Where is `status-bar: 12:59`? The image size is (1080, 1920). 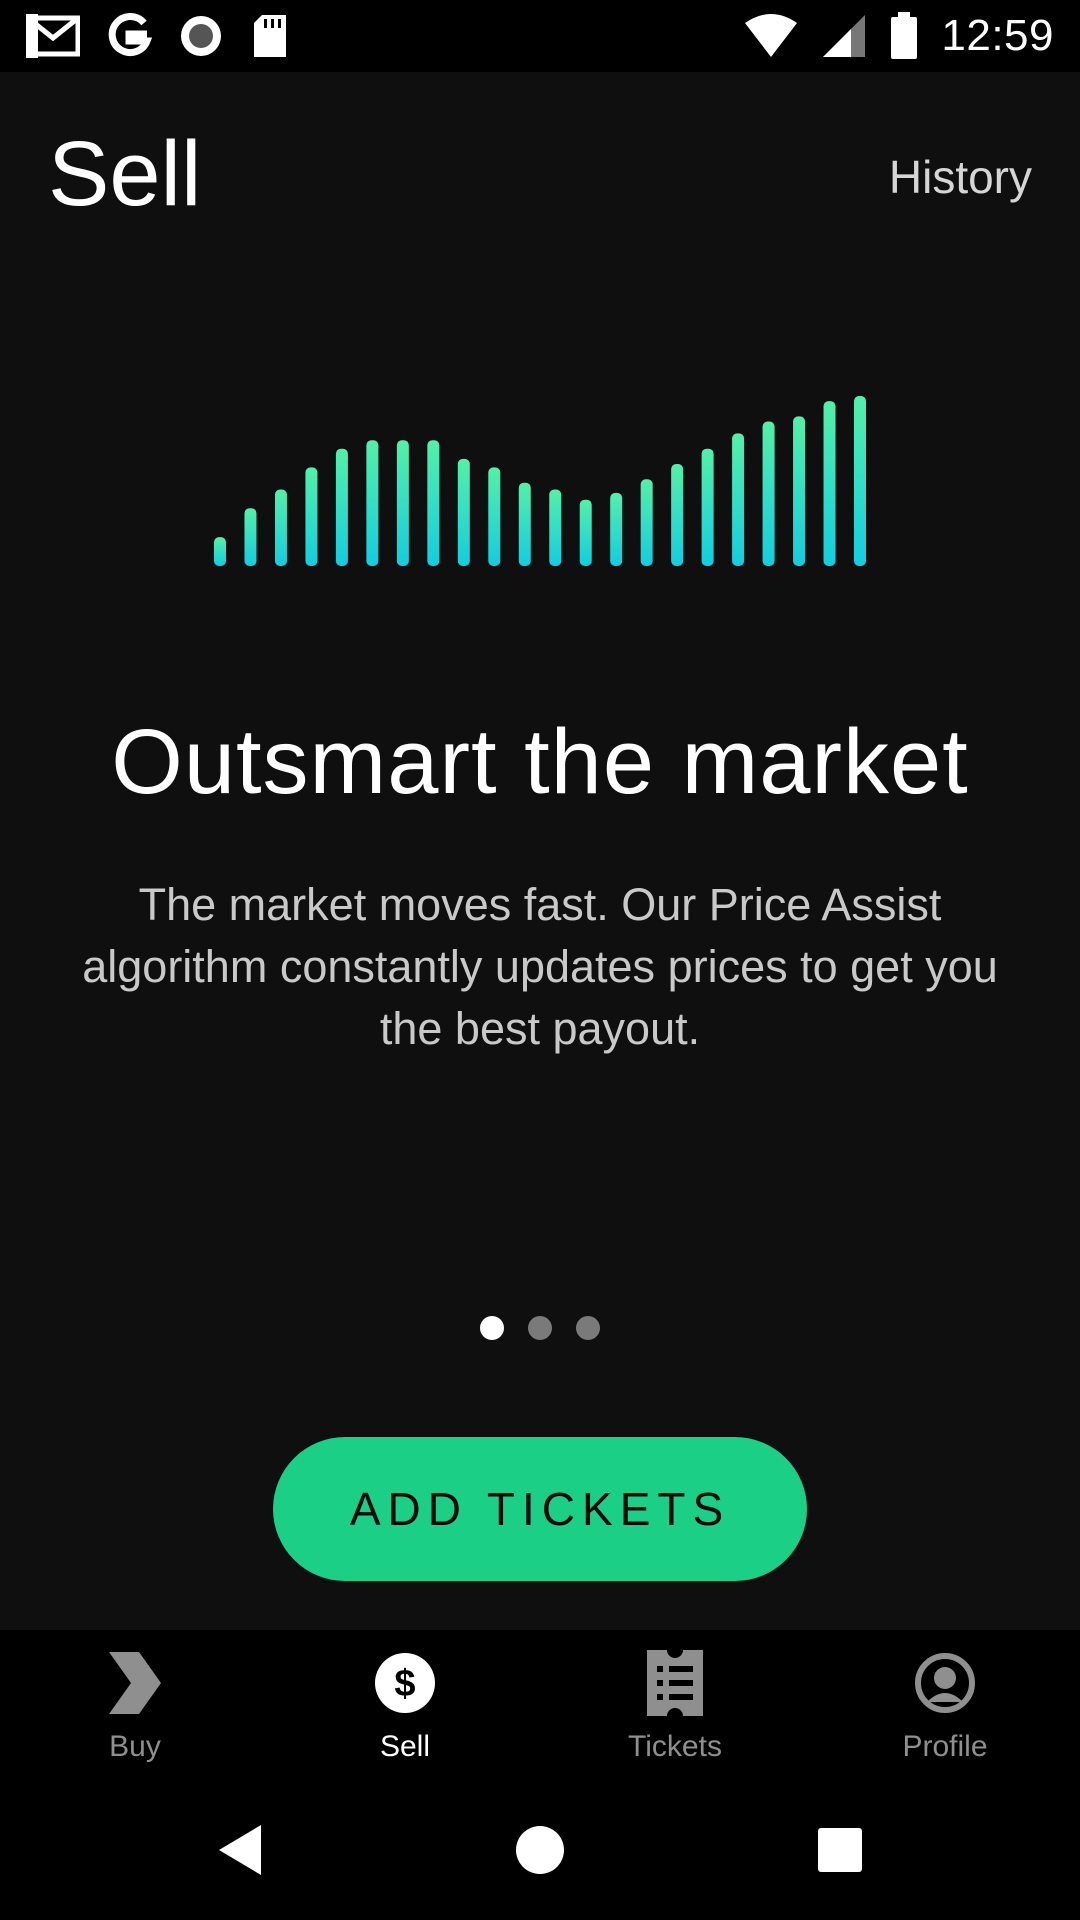
status-bar: 12:59 is located at coordinates (540, 36).